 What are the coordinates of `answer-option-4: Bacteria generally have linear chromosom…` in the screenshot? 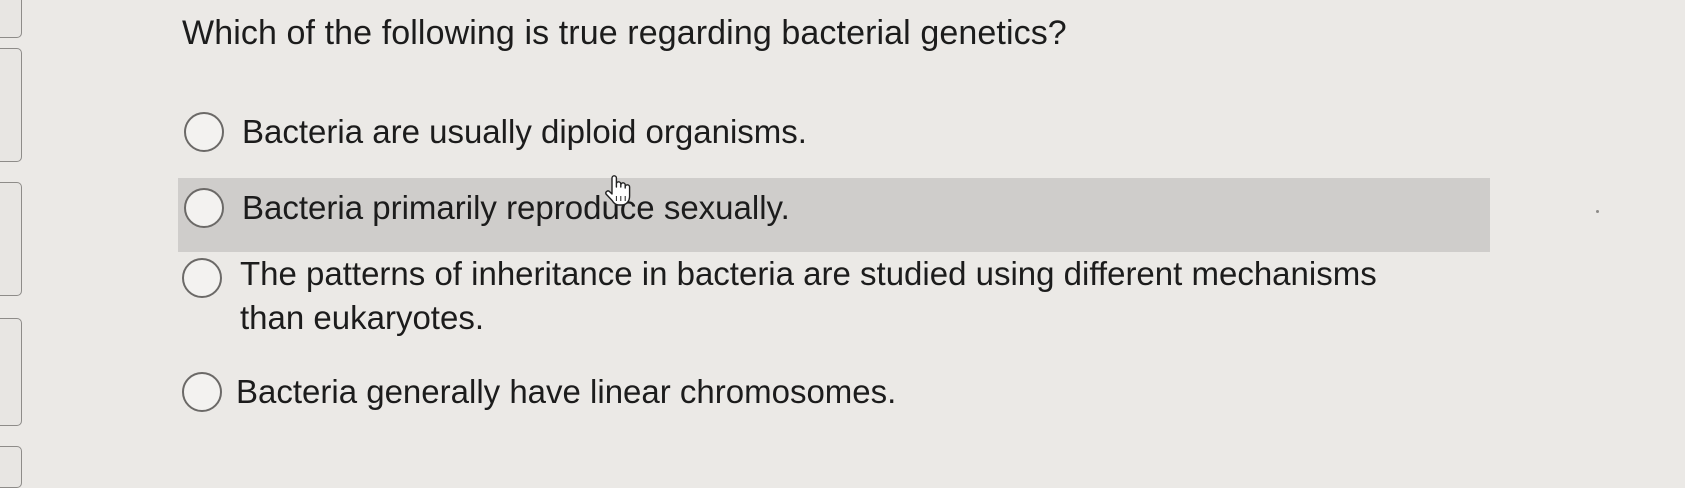 It's located at (834, 395).